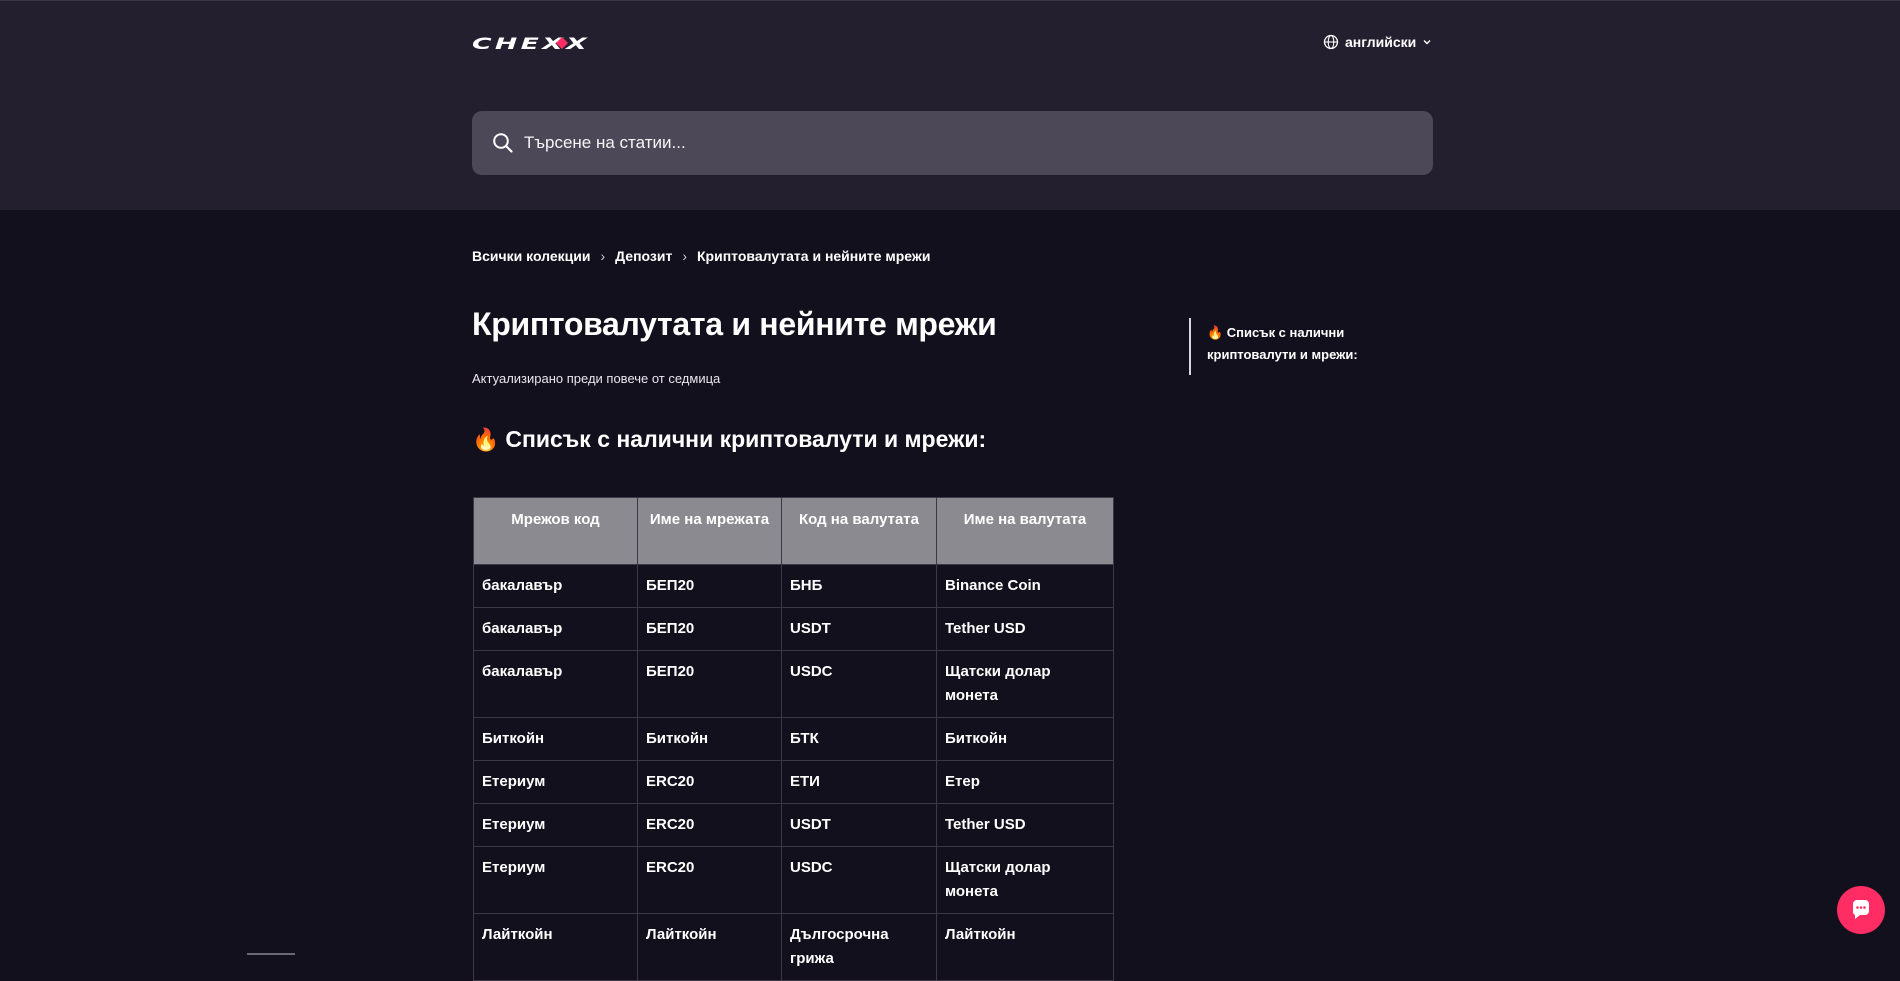  Describe the element at coordinates (859, 947) in the screenshot. I see `table-cell: Дългосрочна грижа` at that location.